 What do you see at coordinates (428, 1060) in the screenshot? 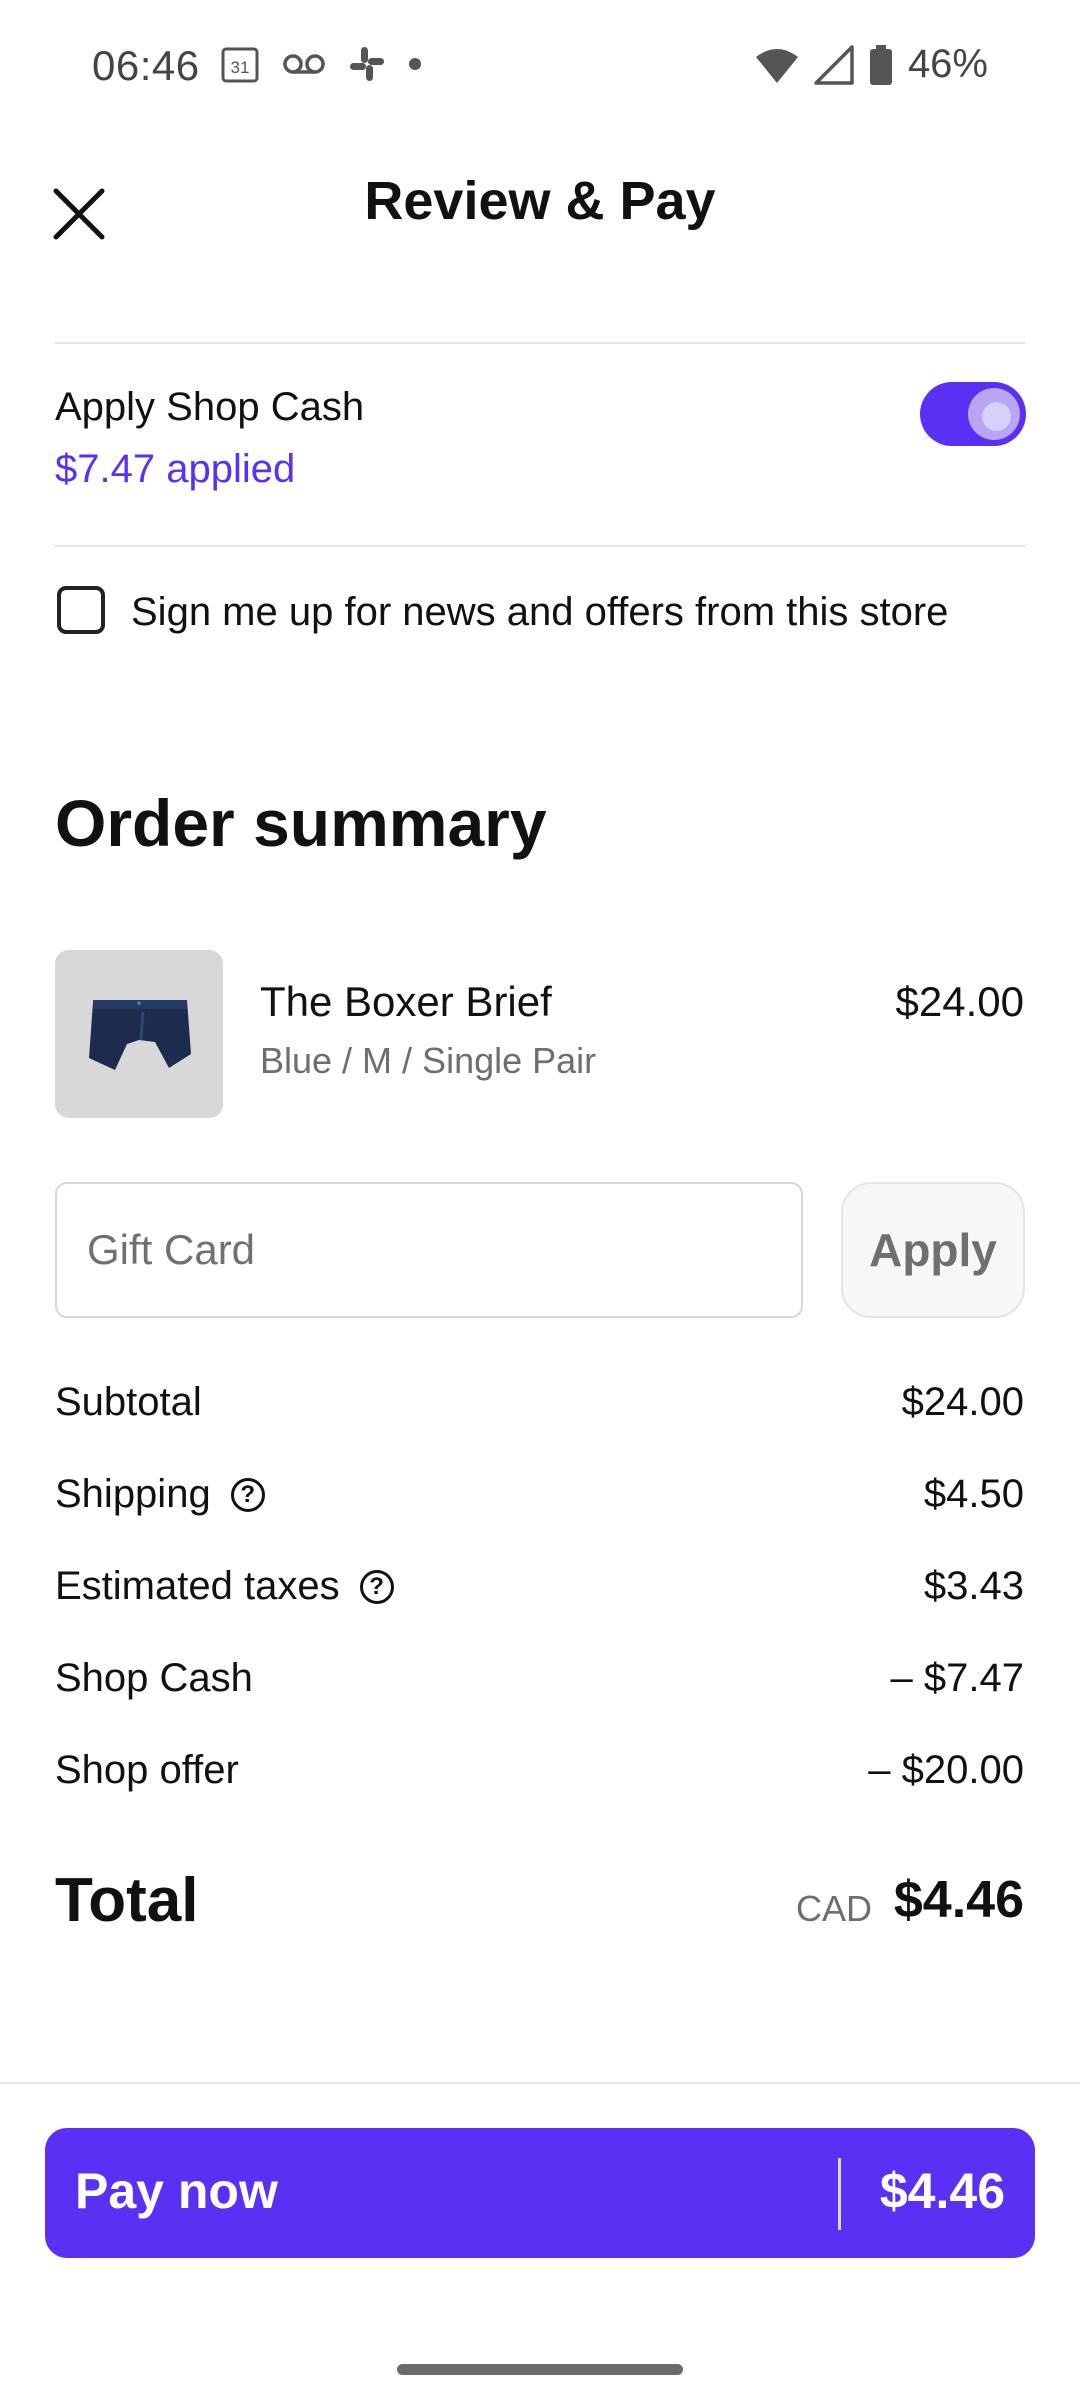
I see `product-variant: Blue / M / Single Pair` at bounding box center [428, 1060].